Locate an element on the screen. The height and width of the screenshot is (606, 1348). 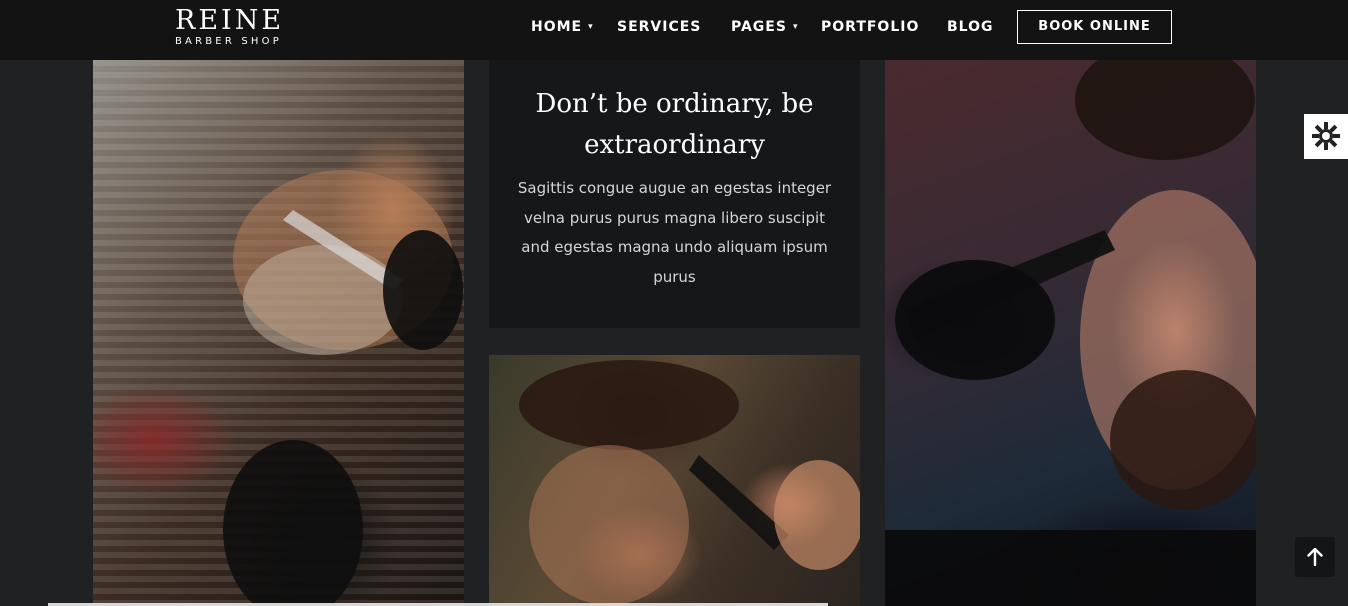
nav-item-label: HOME is located at coordinates (557, 27).